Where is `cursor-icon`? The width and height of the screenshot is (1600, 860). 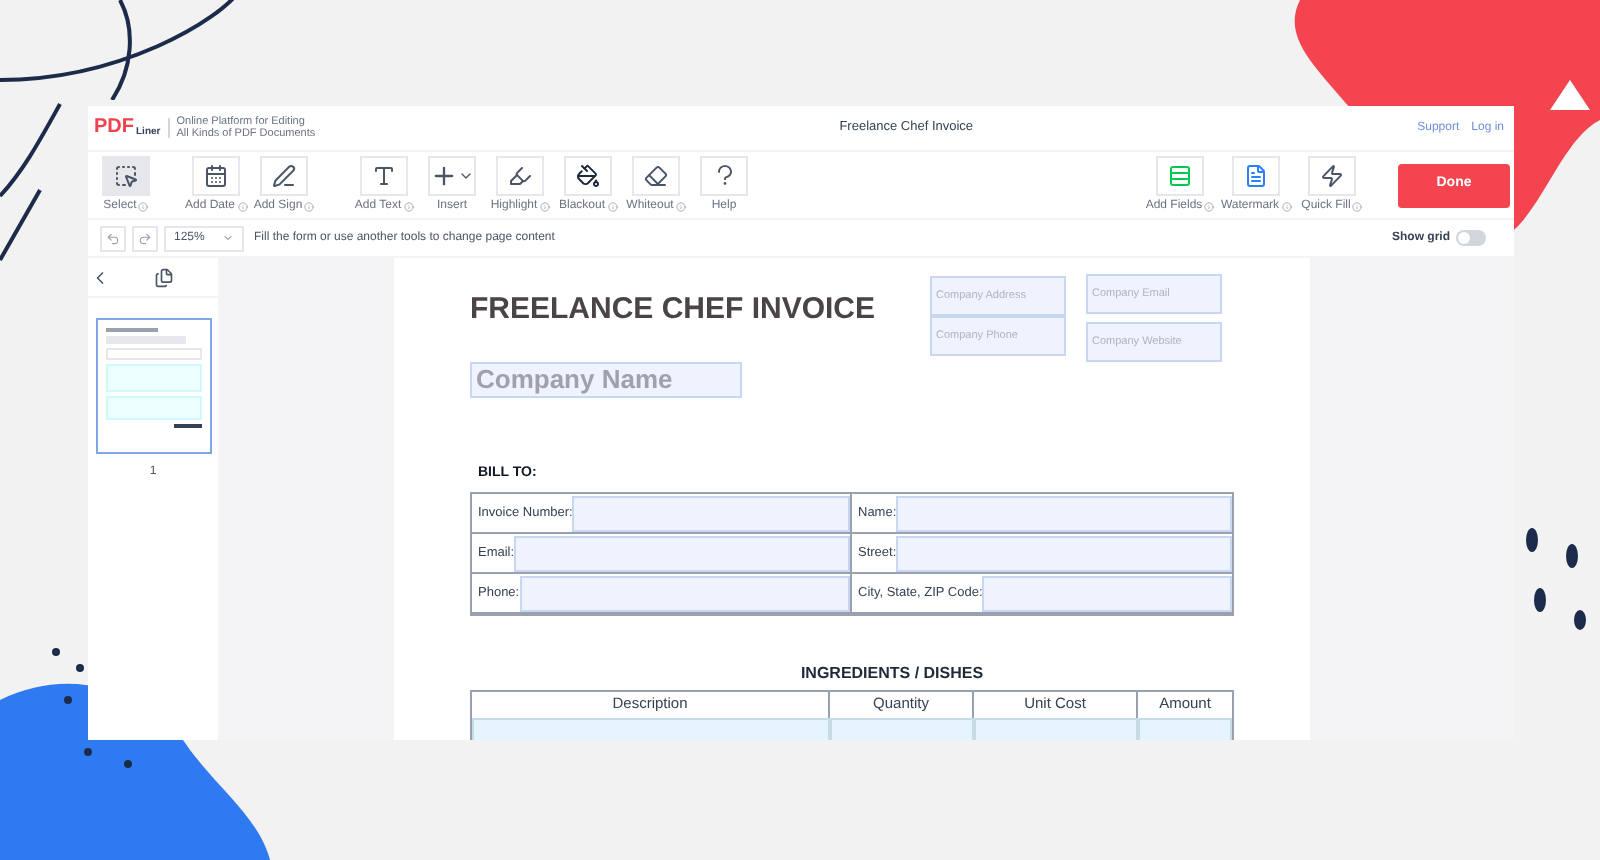 cursor-icon is located at coordinates (126, 175).